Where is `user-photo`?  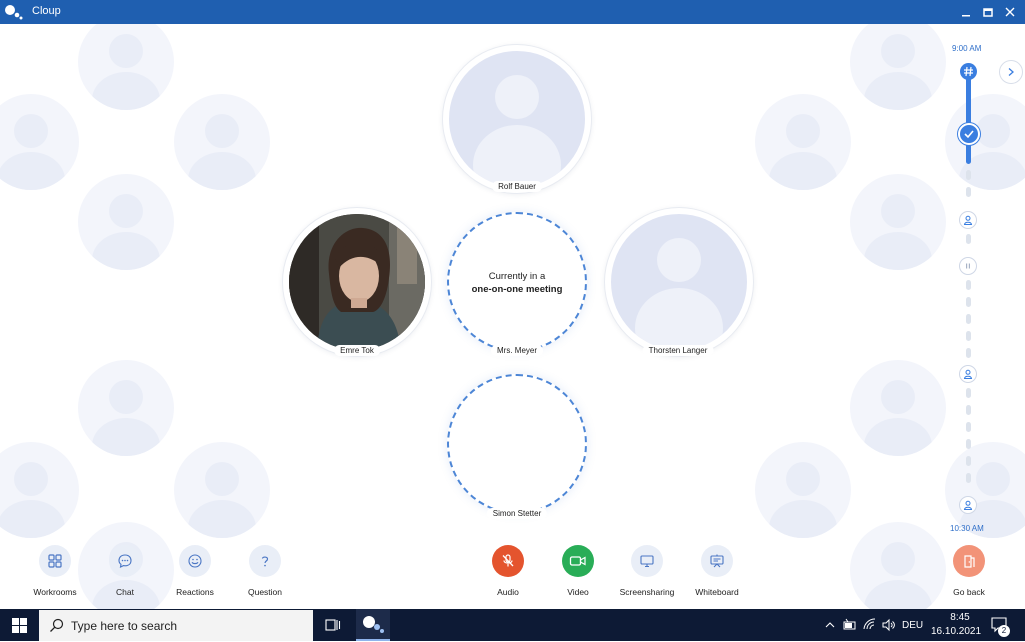
user-photo is located at coordinates (357, 282).